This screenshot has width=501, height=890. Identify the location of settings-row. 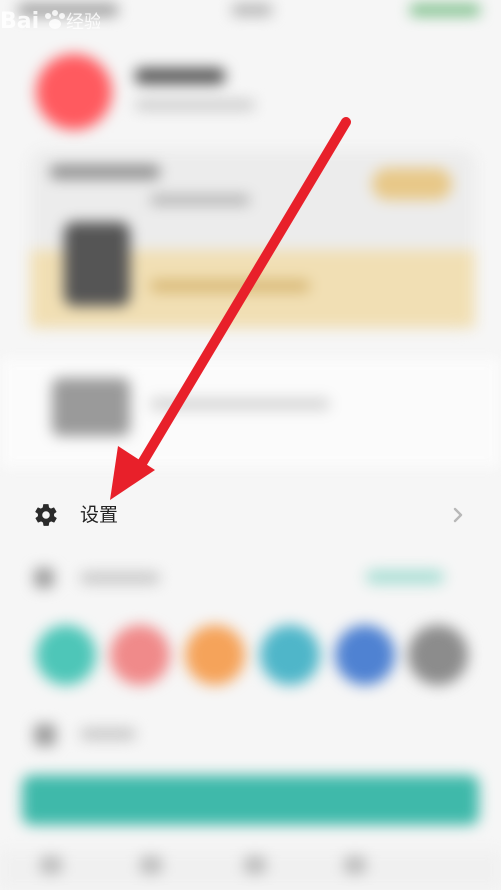
(250, 514).